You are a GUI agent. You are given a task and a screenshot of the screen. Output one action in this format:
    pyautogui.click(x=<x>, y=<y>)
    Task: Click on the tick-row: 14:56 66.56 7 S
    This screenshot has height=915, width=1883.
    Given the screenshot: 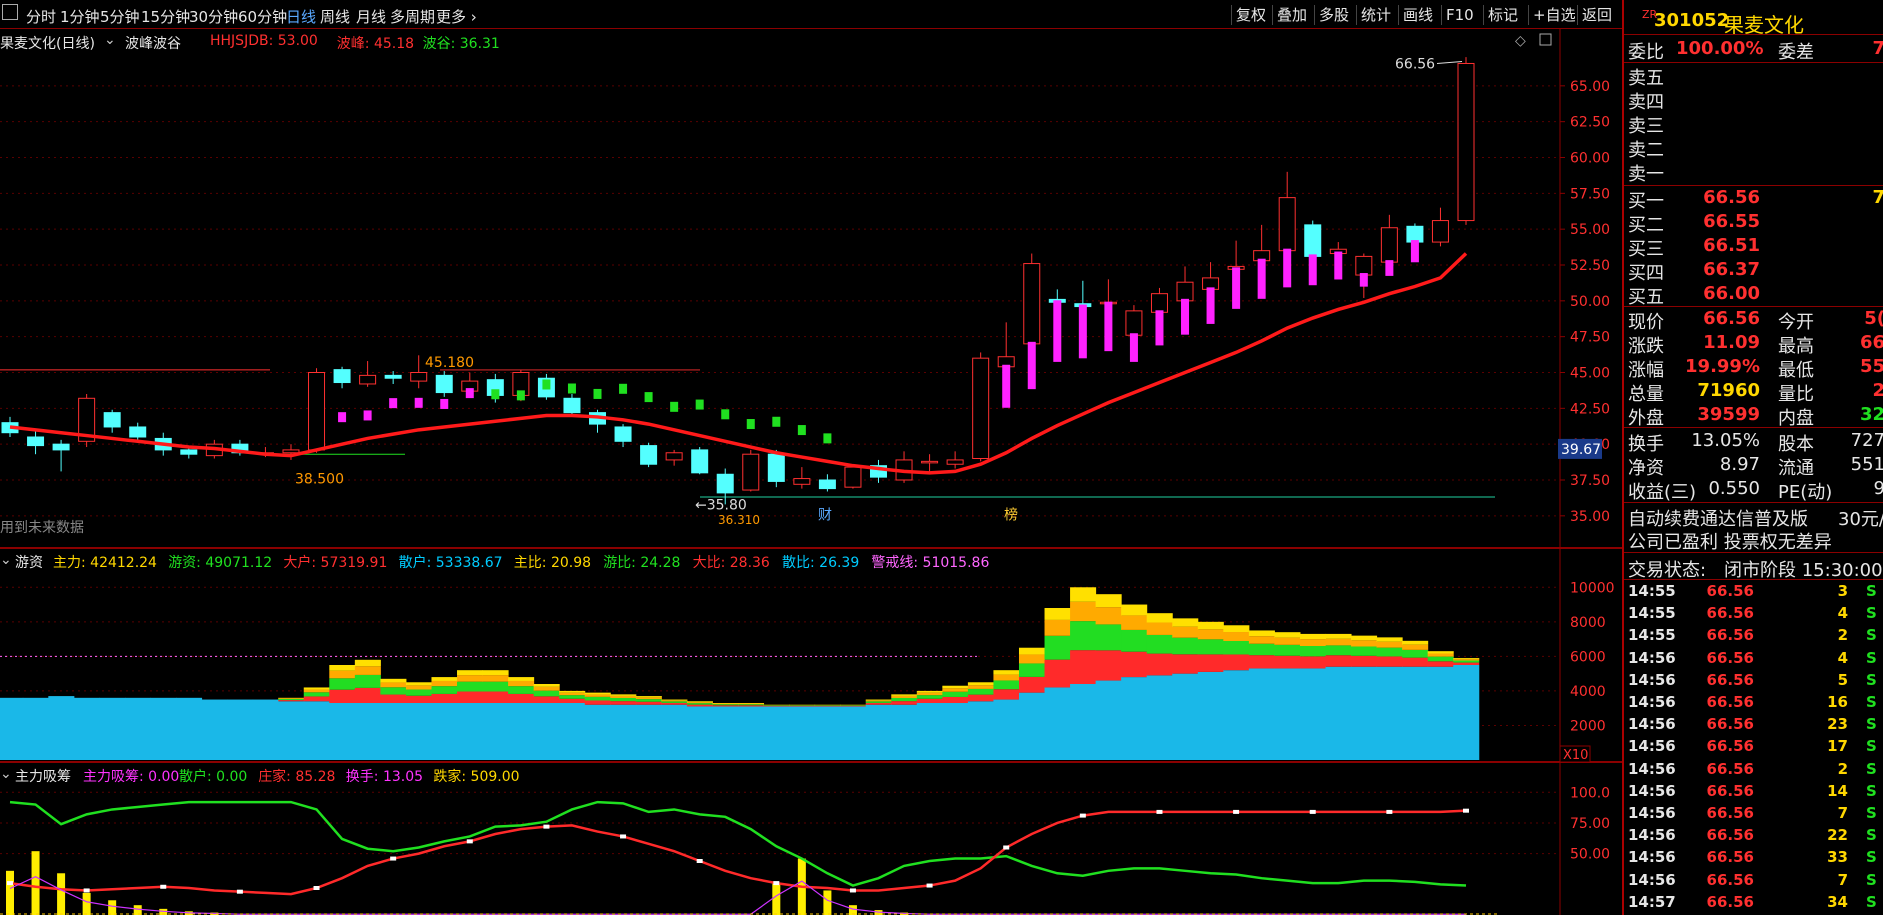 What is the action you would take?
    pyautogui.click(x=1755, y=882)
    